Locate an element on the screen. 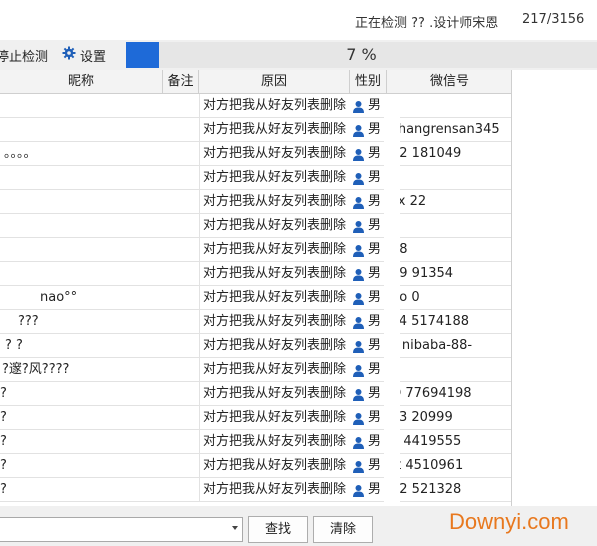  table-row: 。。。。 对方把我从好友列表删除 男 22 181049 is located at coordinates (255, 154).